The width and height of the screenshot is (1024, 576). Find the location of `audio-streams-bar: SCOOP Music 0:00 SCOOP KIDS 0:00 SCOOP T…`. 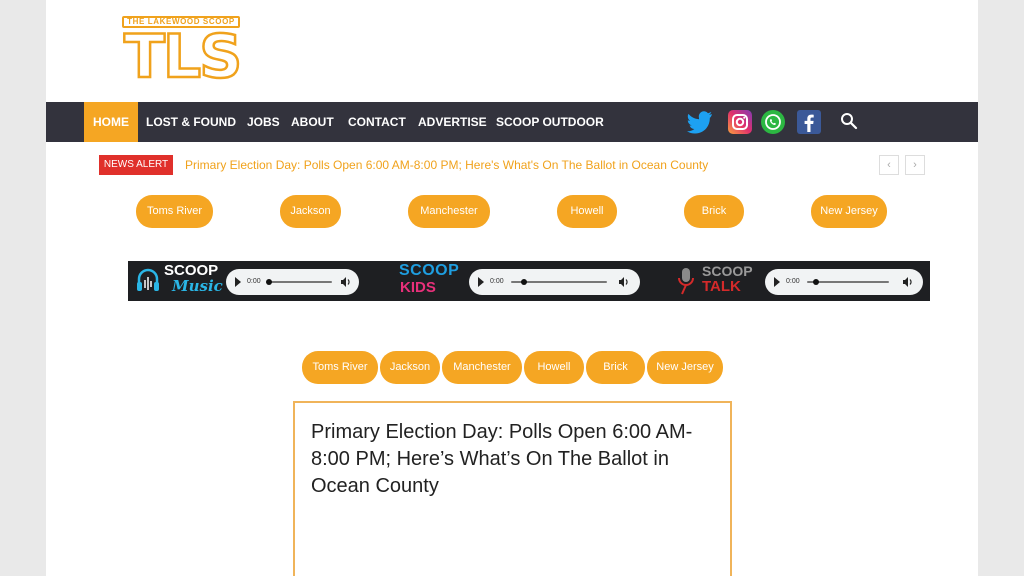

audio-streams-bar: SCOOP Music 0:00 SCOOP KIDS 0:00 SCOOP T… is located at coordinates (529, 281).